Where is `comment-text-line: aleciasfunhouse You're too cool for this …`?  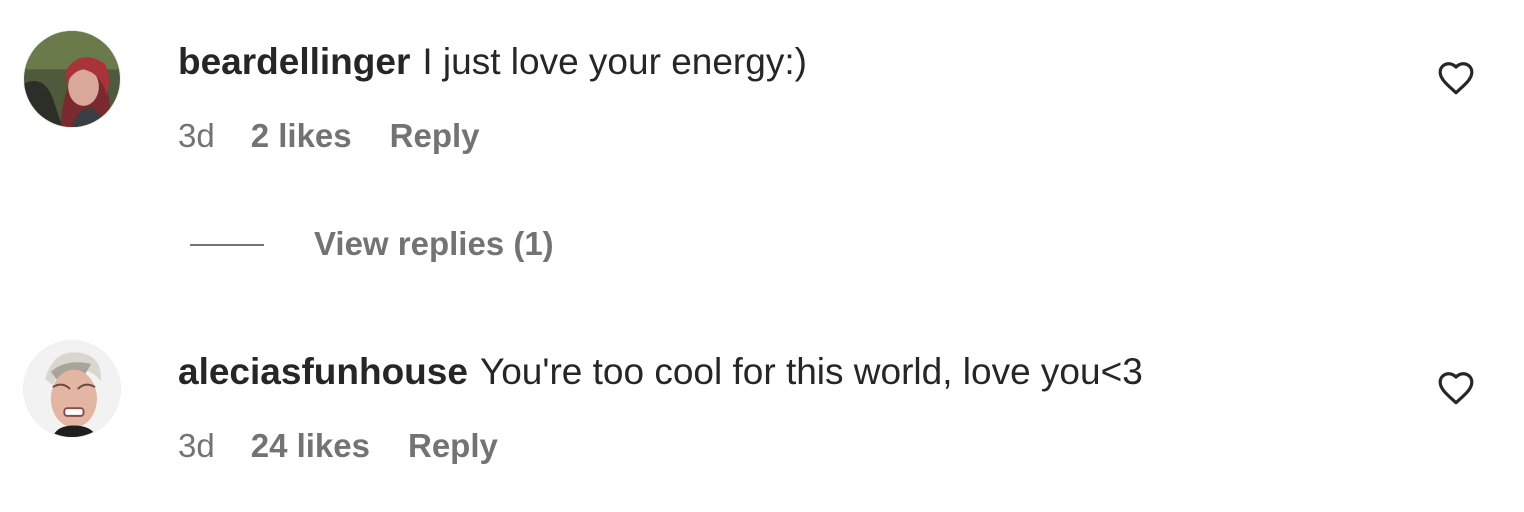 comment-text-line: aleciasfunhouse You're too cool for this … is located at coordinates (660, 372).